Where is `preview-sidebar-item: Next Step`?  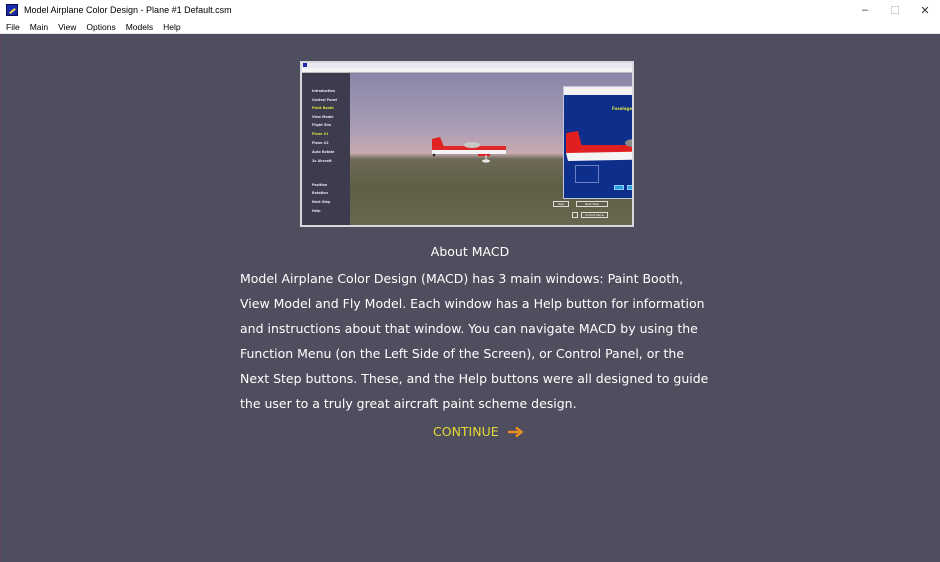 preview-sidebar-item: Next Step is located at coordinates (321, 202).